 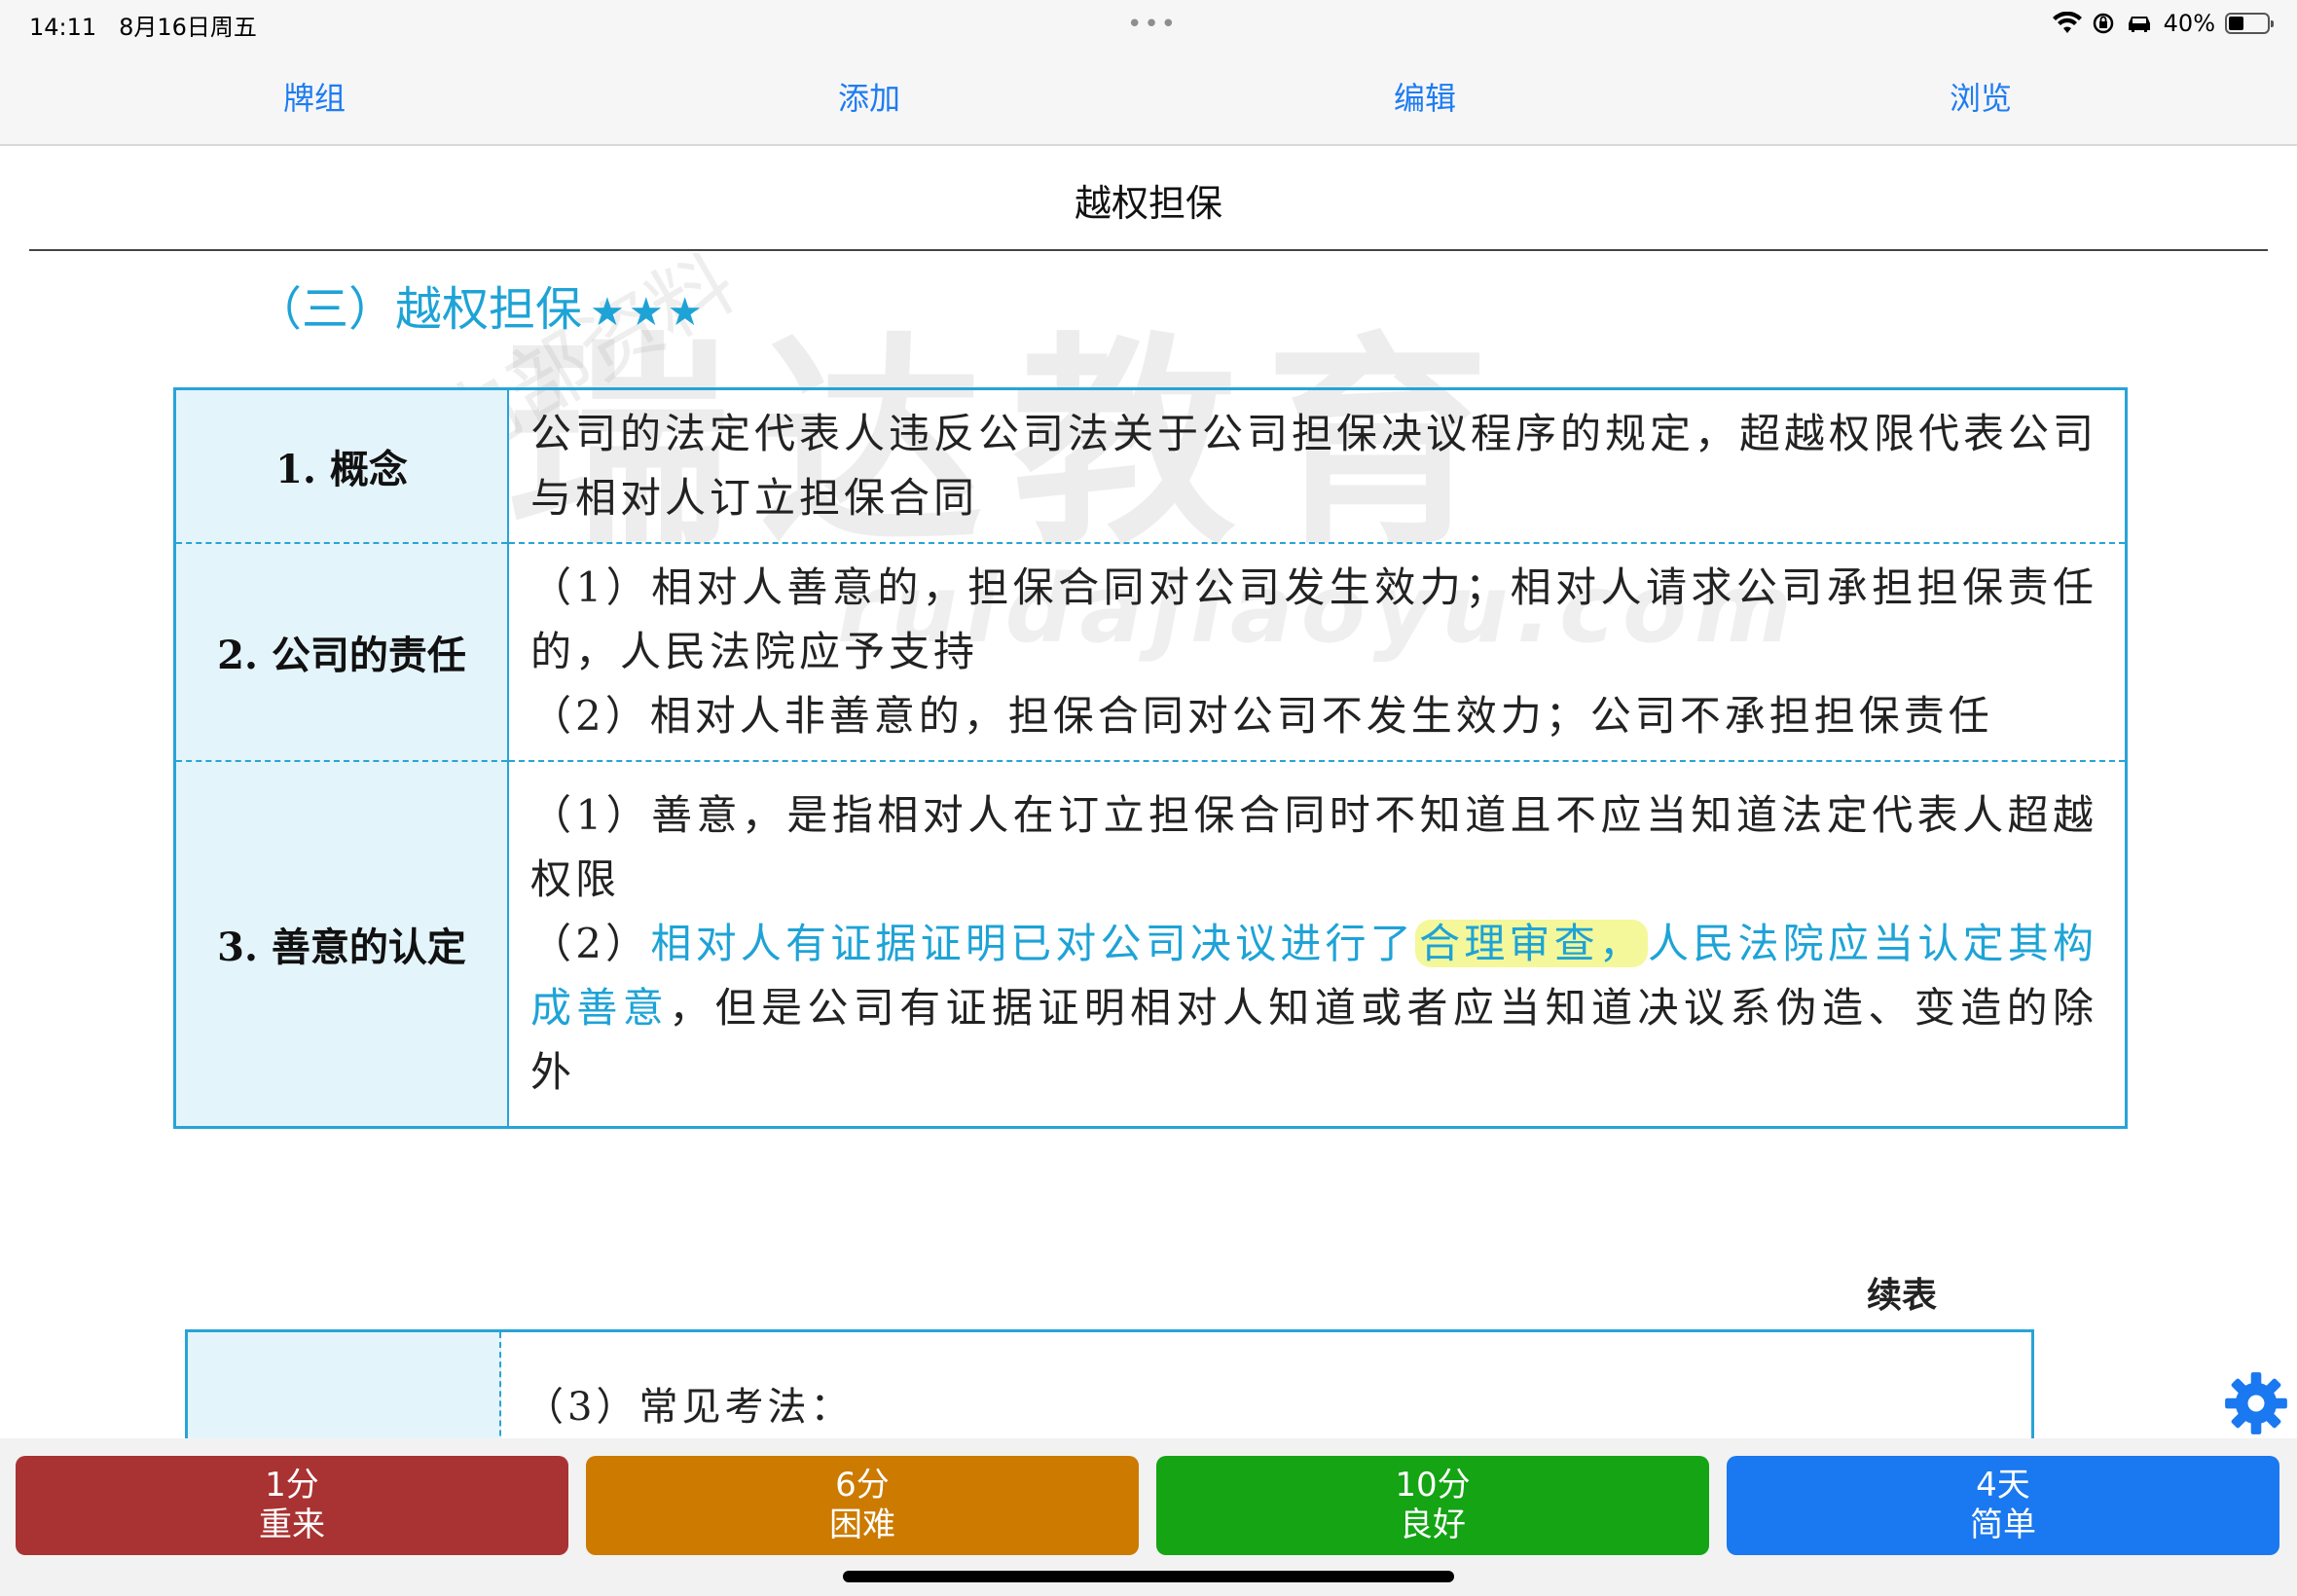 I want to click on importance-stars: ★★★, so click(x=649, y=312).